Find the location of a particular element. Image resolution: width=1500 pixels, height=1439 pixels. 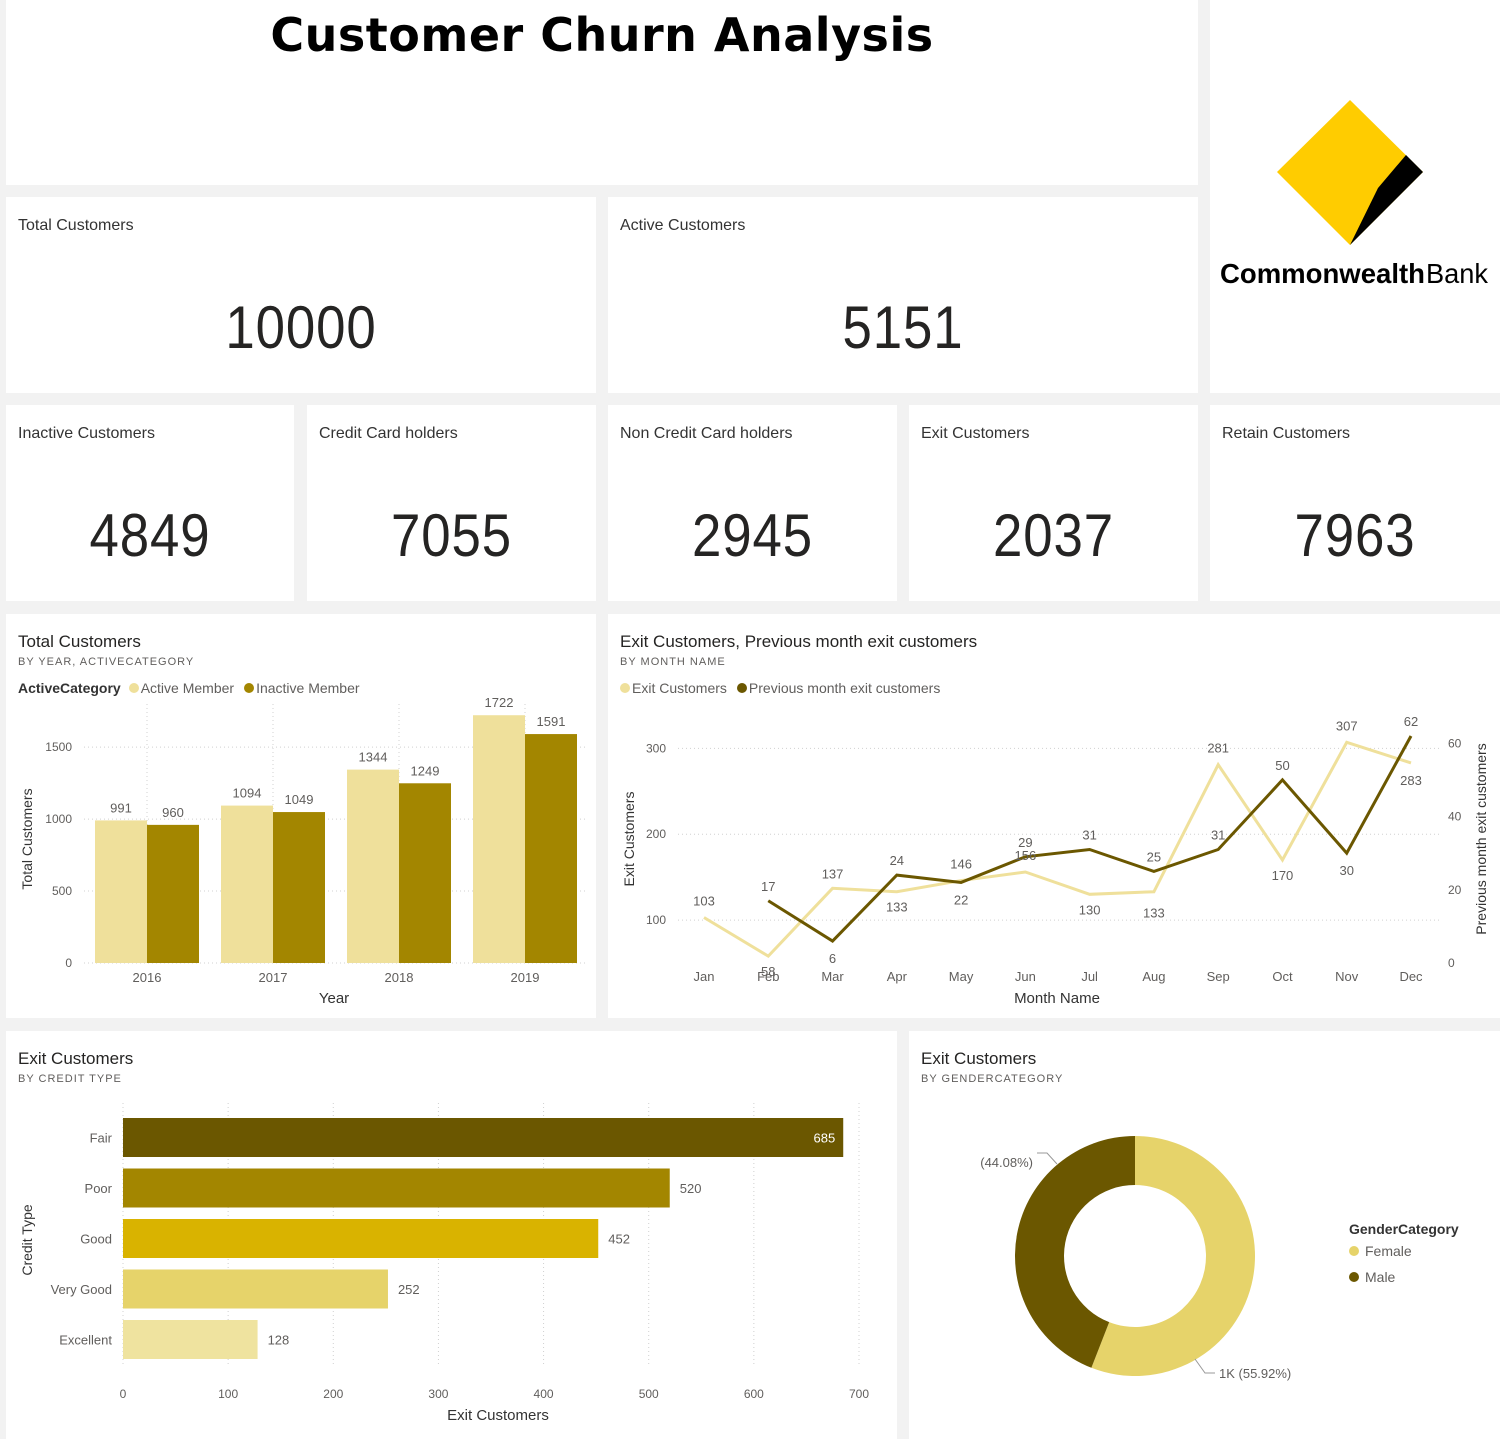

x-tick-label: Jan is located at coordinates (704, 976).